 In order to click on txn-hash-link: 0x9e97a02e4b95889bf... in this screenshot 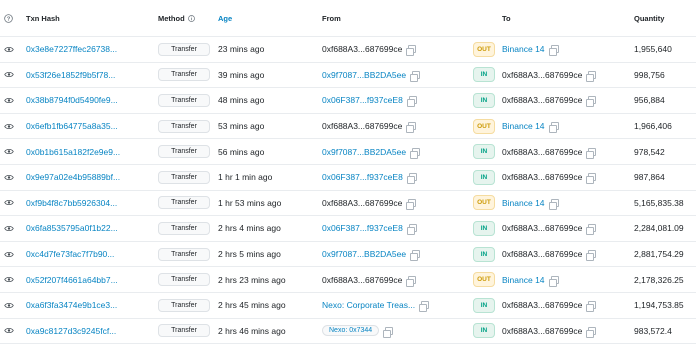, I will do `click(90, 177)`.